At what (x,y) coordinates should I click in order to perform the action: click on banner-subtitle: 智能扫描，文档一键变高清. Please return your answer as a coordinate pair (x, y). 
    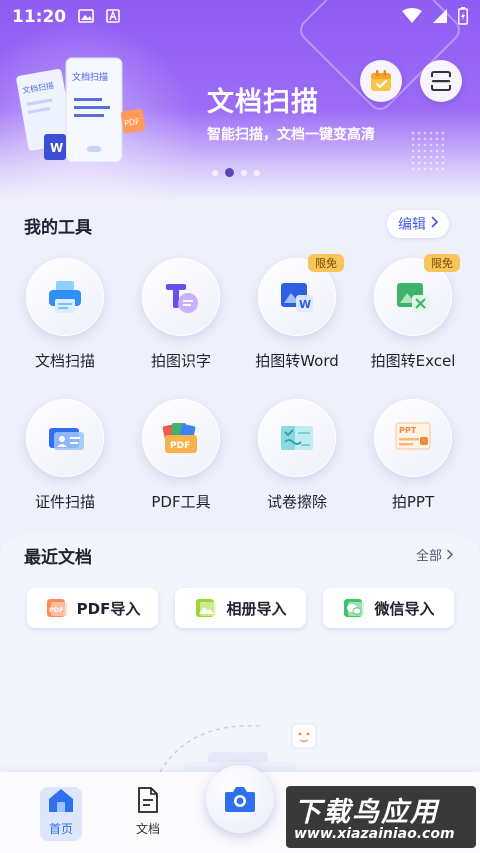
    Looking at the image, I should click on (291, 135).